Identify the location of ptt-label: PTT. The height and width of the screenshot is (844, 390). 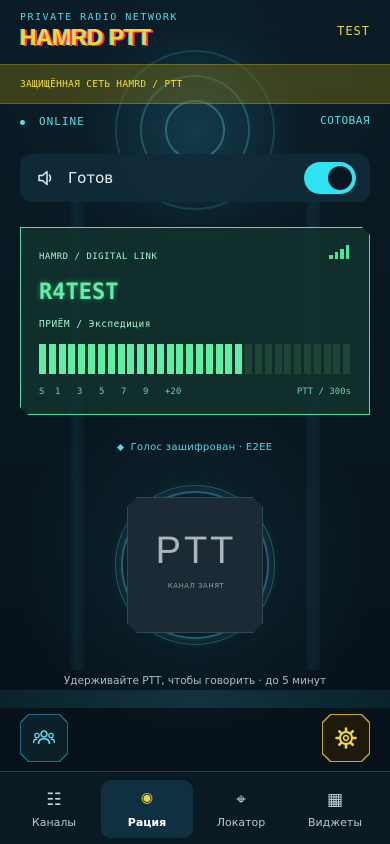
(196, 551).